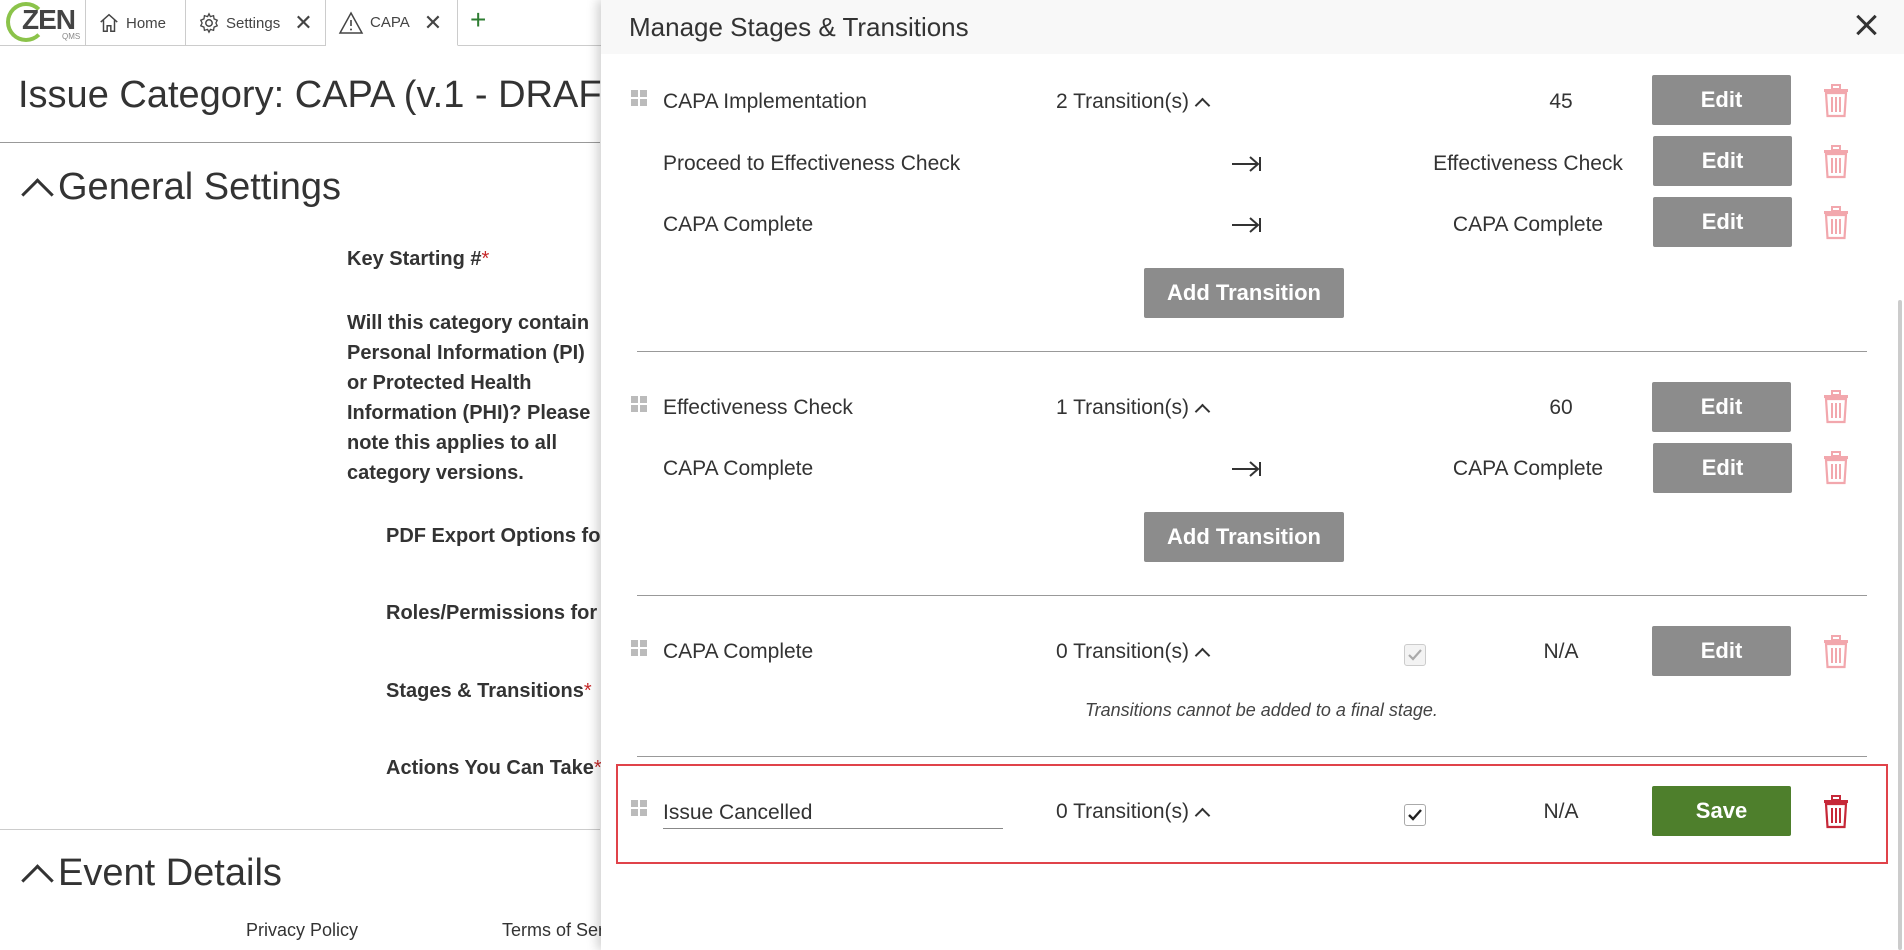 The height and width of the screenshot is (950, 1904). I want to click on section-divider, so click(300, 829).